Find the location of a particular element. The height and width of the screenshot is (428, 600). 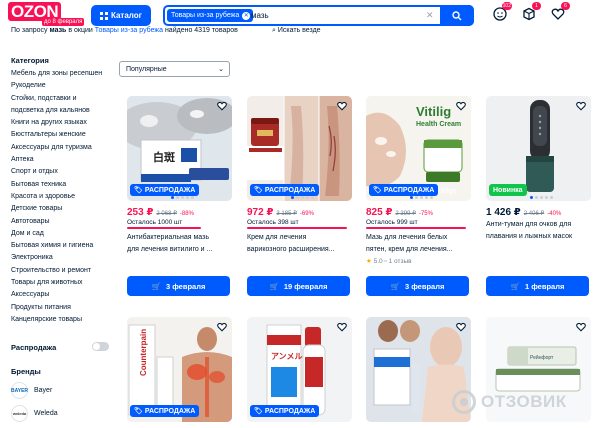

category-heading: Категория is located at coordinates (30, 60).